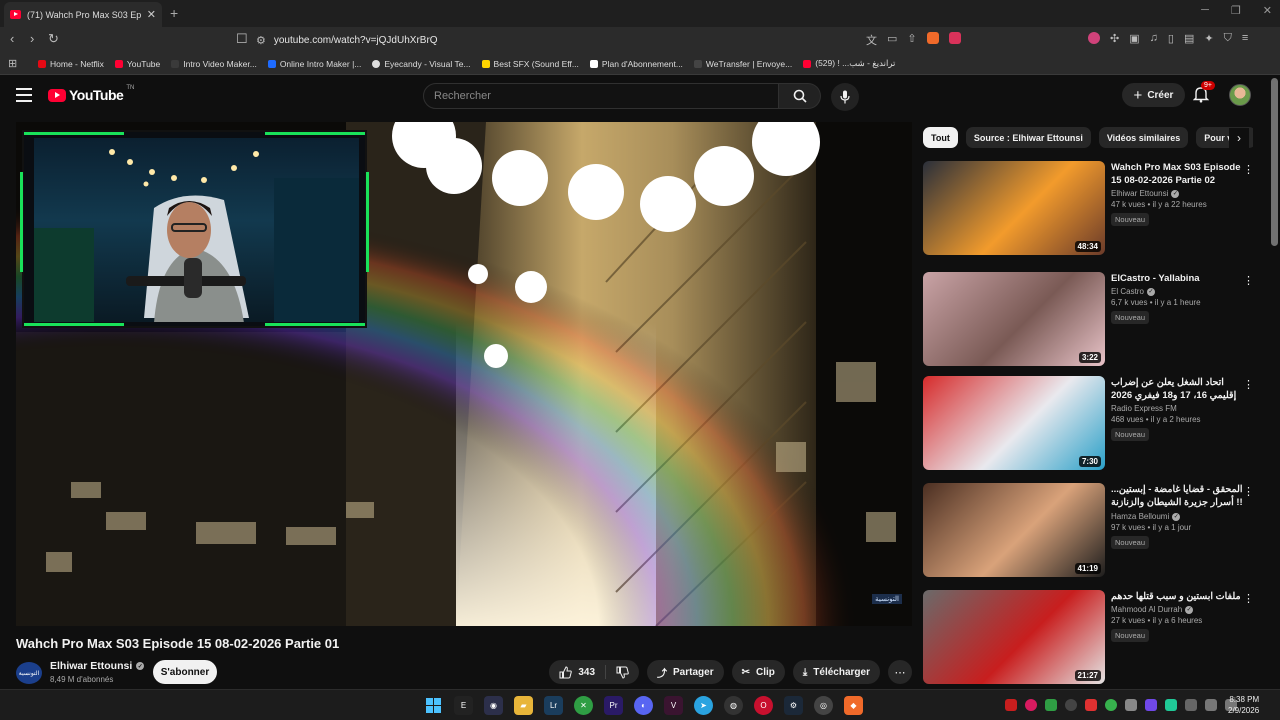 The image size is (1280, 720). I want to click on window-close-icon: ✕, so click(1267, 10).